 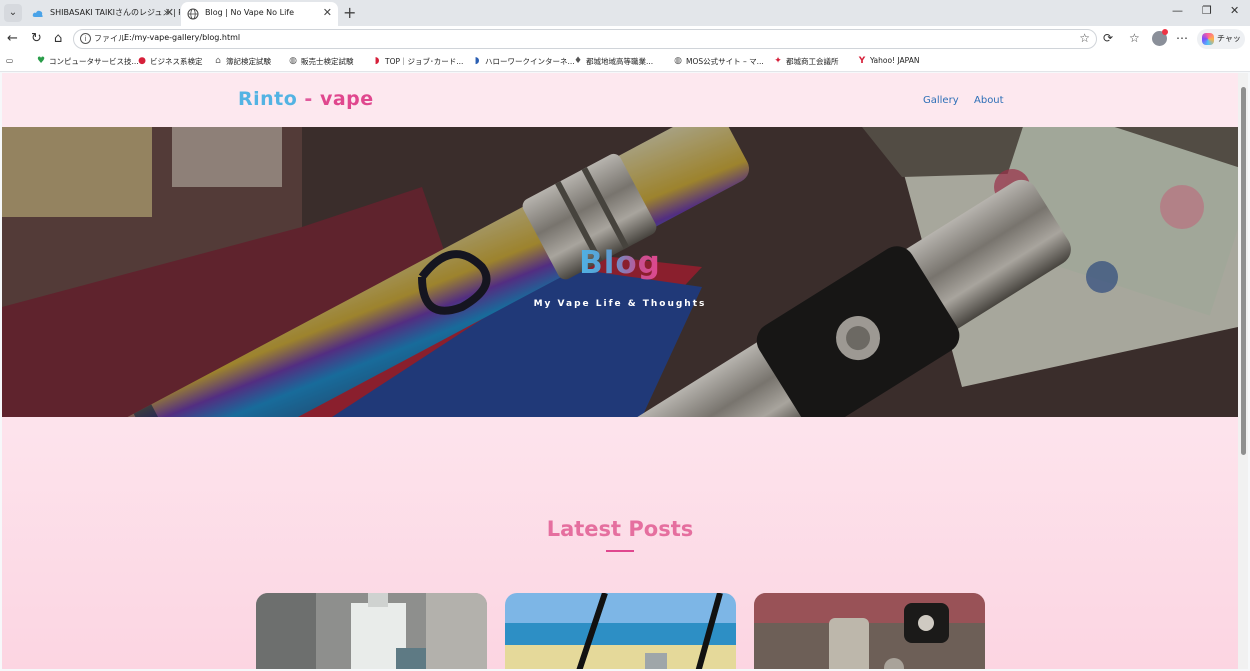 What do you see at coordinates (9, 60) in the screenshot?
I see `bookmark-folder-icon: ▭` at bounding box center [9, 60].